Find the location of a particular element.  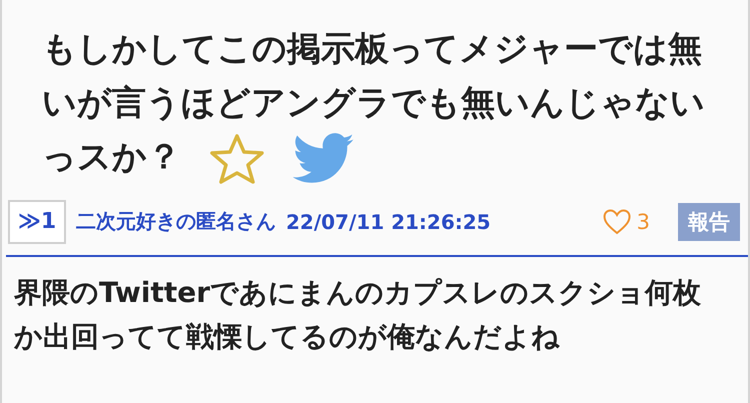

like-button: 3 is located at coordinates (626, 221).